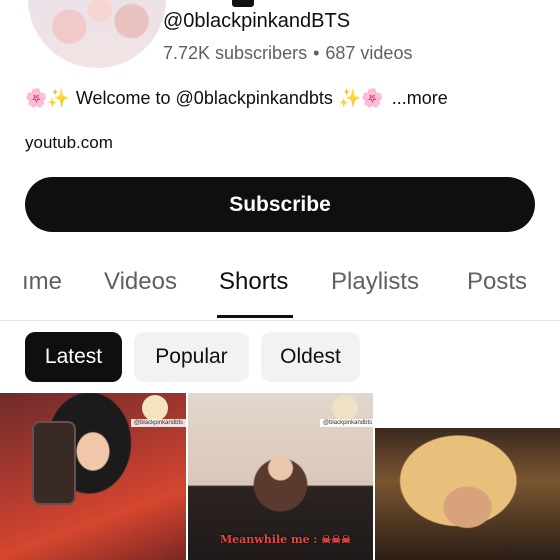 The image size is (560, 560). I want to click on channel-link: youtub.com, so click(69, 143).